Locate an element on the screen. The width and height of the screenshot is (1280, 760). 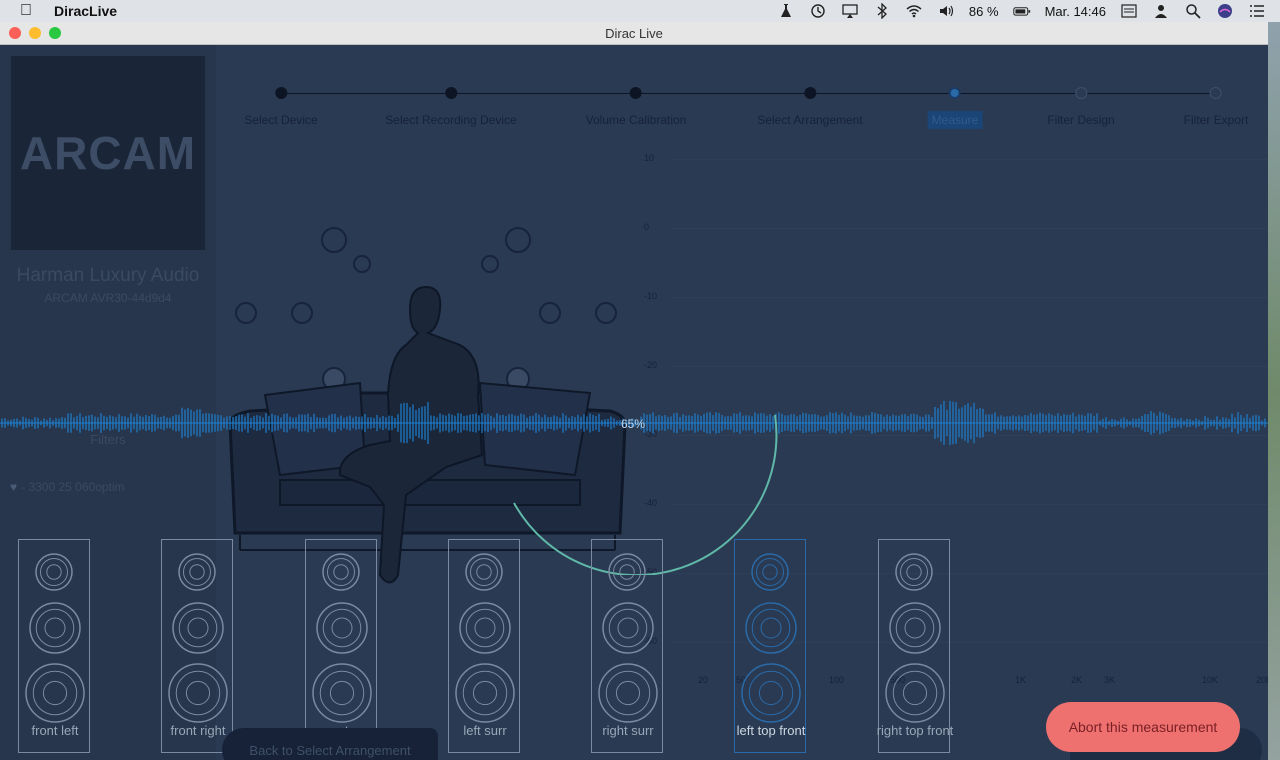
battery-percent: 86 % is located at coordinates (983, 11).